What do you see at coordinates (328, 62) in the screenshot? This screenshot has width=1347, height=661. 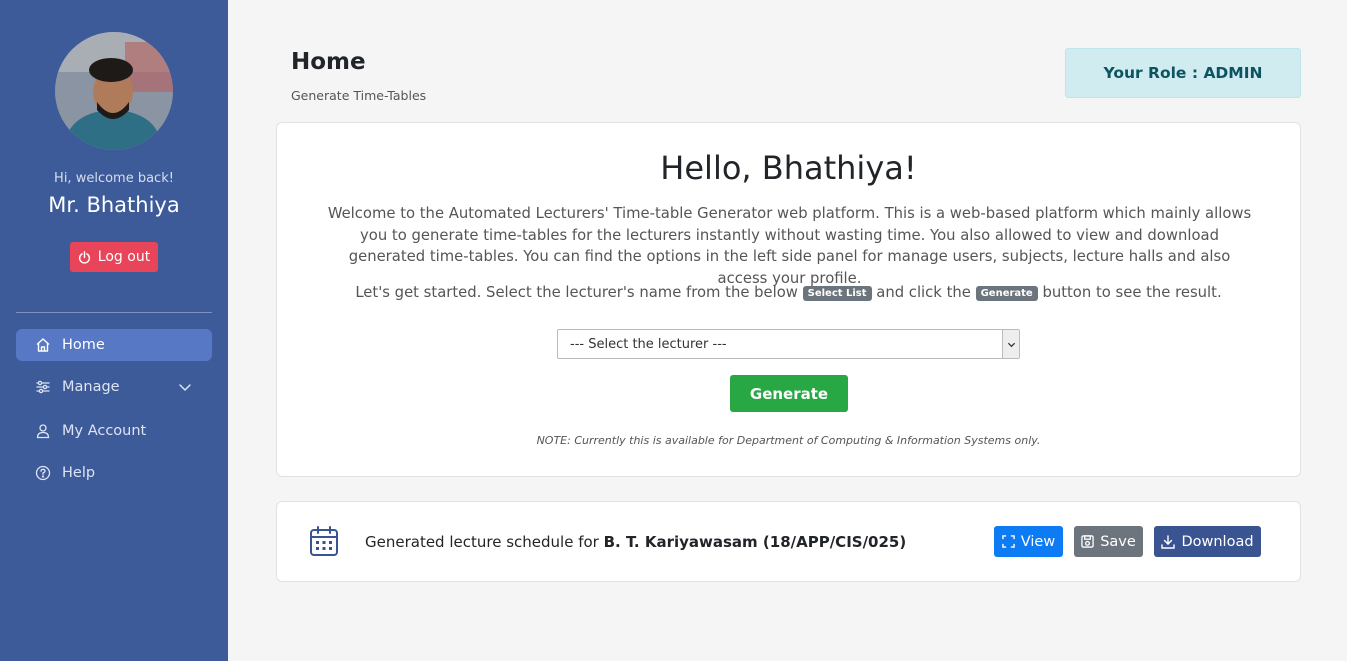 I see `page-title: Home` at bounding box center [328, 62].